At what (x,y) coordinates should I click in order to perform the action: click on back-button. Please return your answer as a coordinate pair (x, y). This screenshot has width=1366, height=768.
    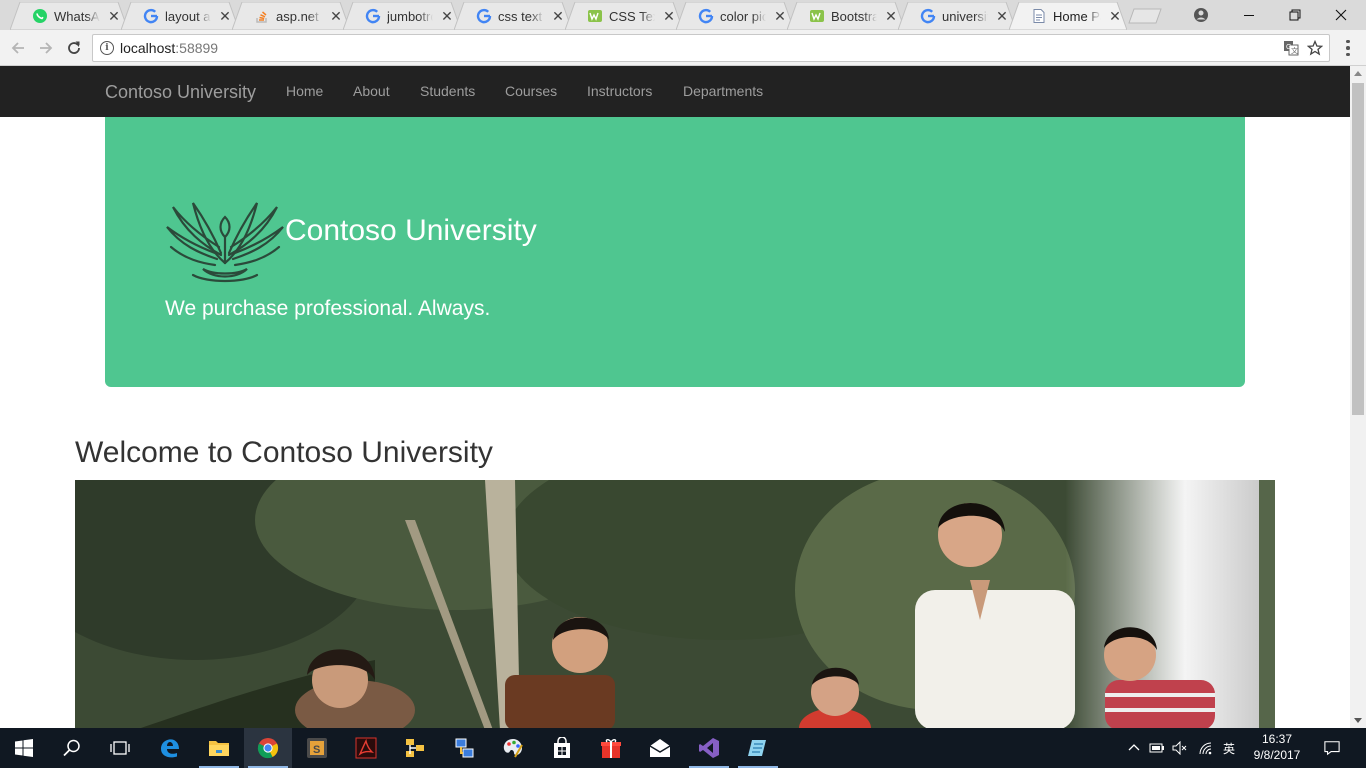
    Looking at the image, I should click on (18, 48).